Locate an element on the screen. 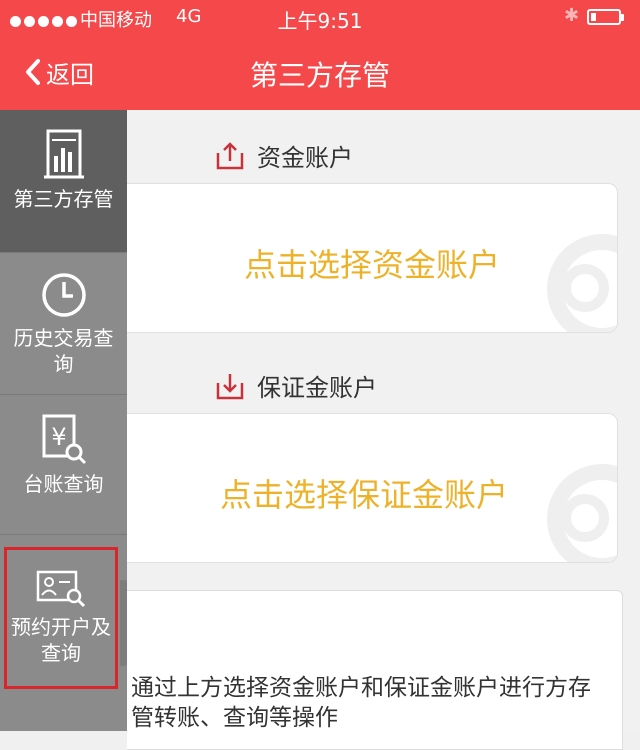  download-icon is located at coordinates (230, 386).